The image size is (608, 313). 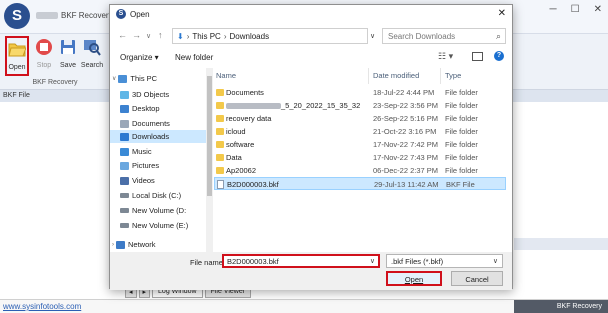 What do you see at coordinates (163, 165) in the screenshot?
I see `nav-item-pictures: Pictures` at bounding box center [163, 165].